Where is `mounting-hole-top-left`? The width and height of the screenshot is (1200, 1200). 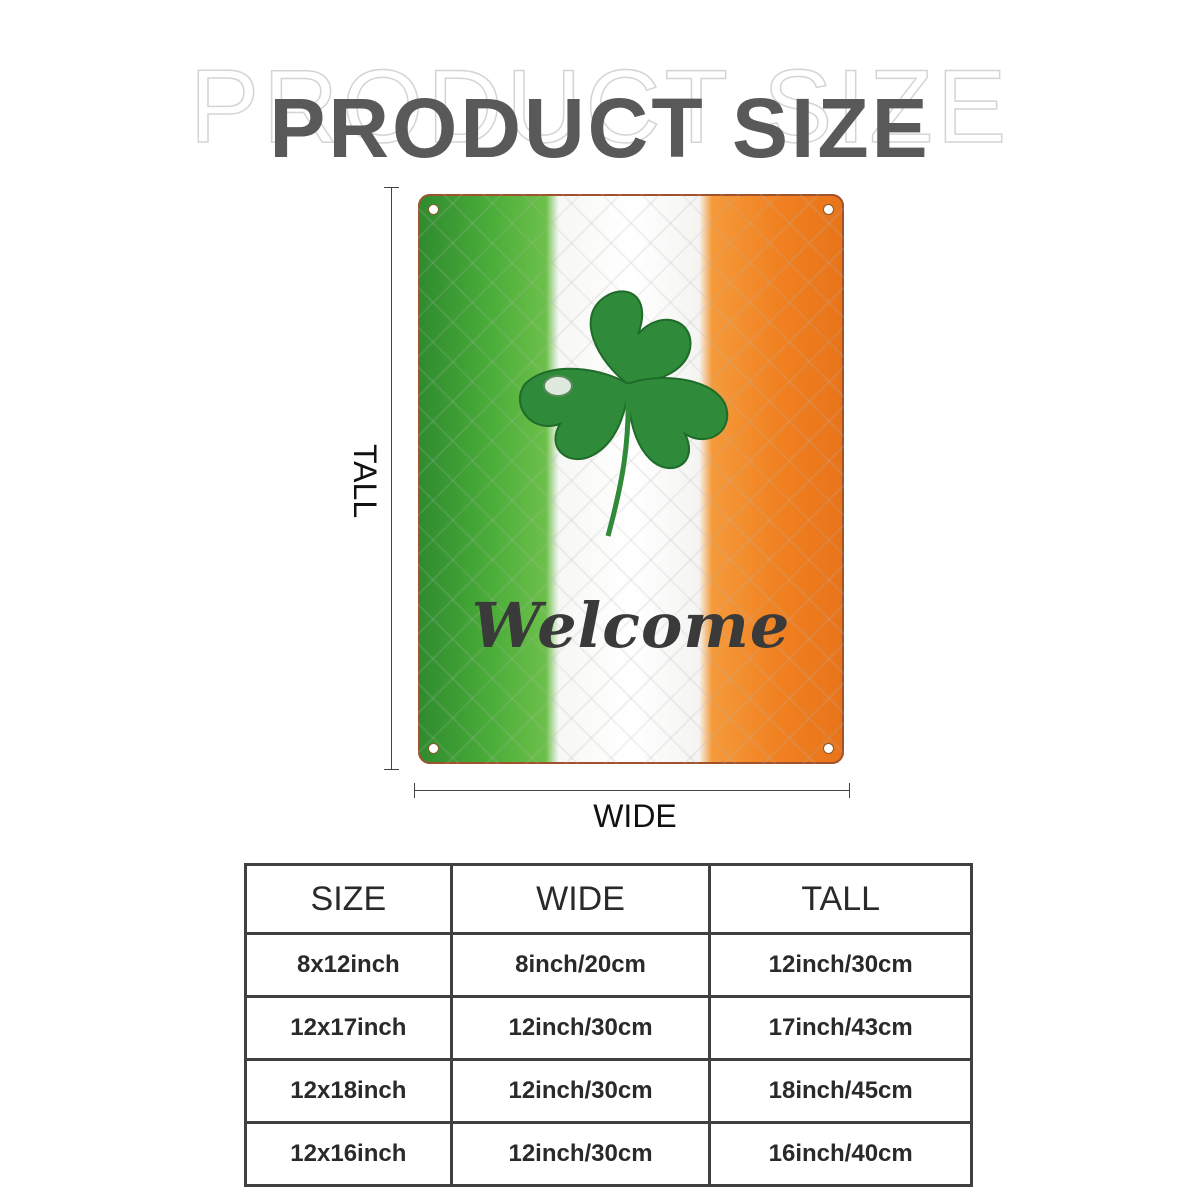
mounting-hole-top-left is located at coordinates (433, 209).